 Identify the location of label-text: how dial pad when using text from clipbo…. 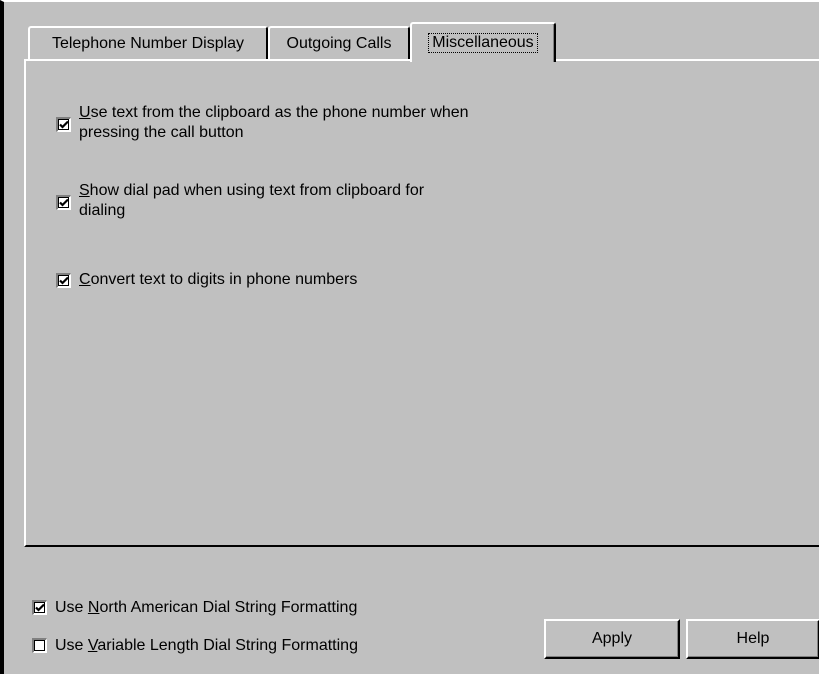
(257, 190).